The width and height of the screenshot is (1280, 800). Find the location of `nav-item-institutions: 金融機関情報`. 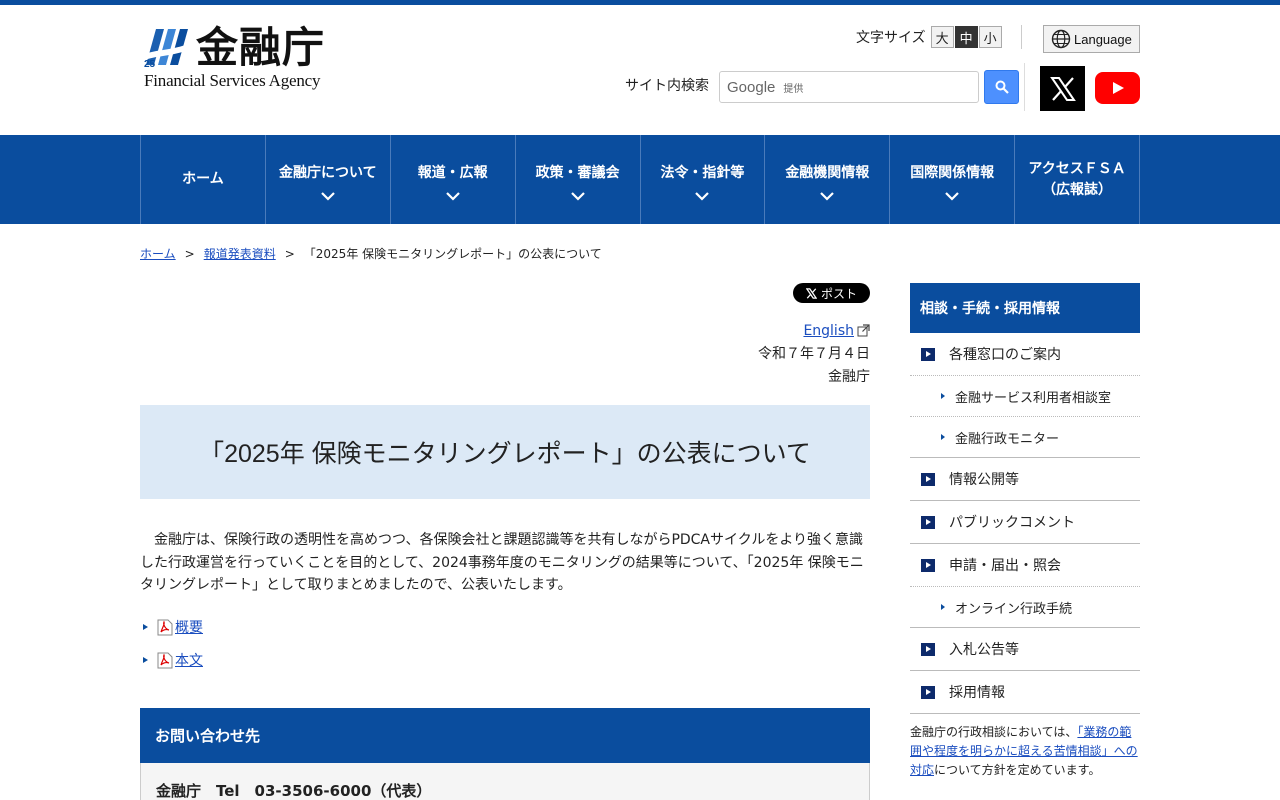

nav-item-institutions: 金融機関情報 is located at coordinates (828, 179).